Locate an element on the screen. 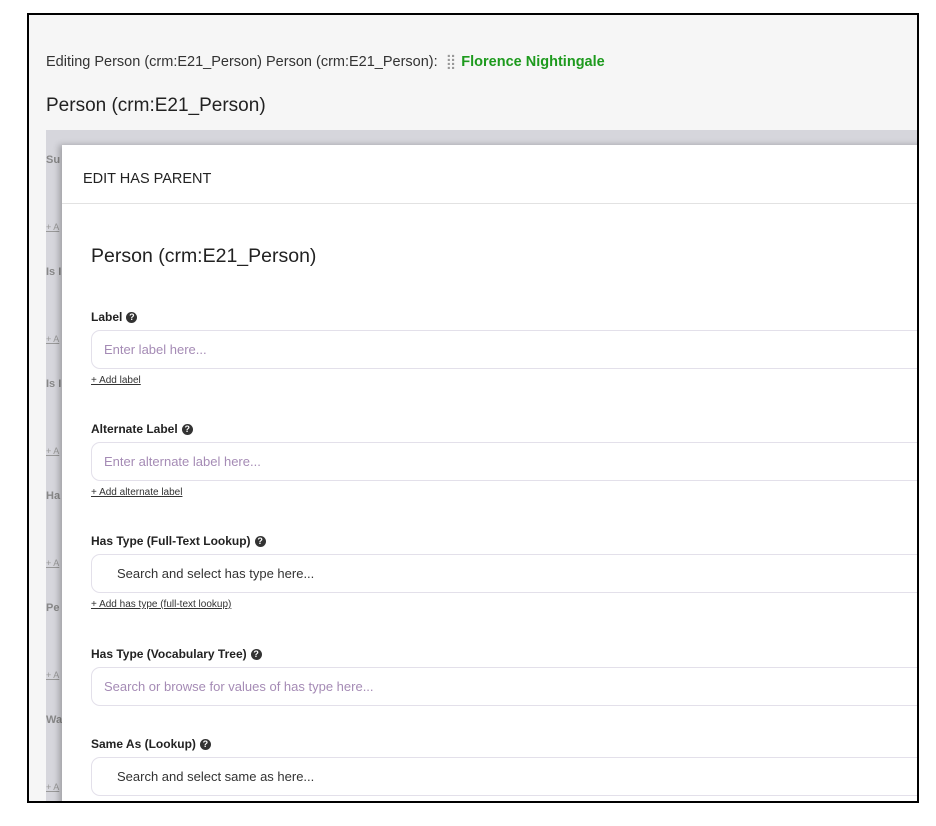 The image size is (936, 826). add-has-type-link: + Add has type (full-text lookup) is located at coordinates (161, 604).